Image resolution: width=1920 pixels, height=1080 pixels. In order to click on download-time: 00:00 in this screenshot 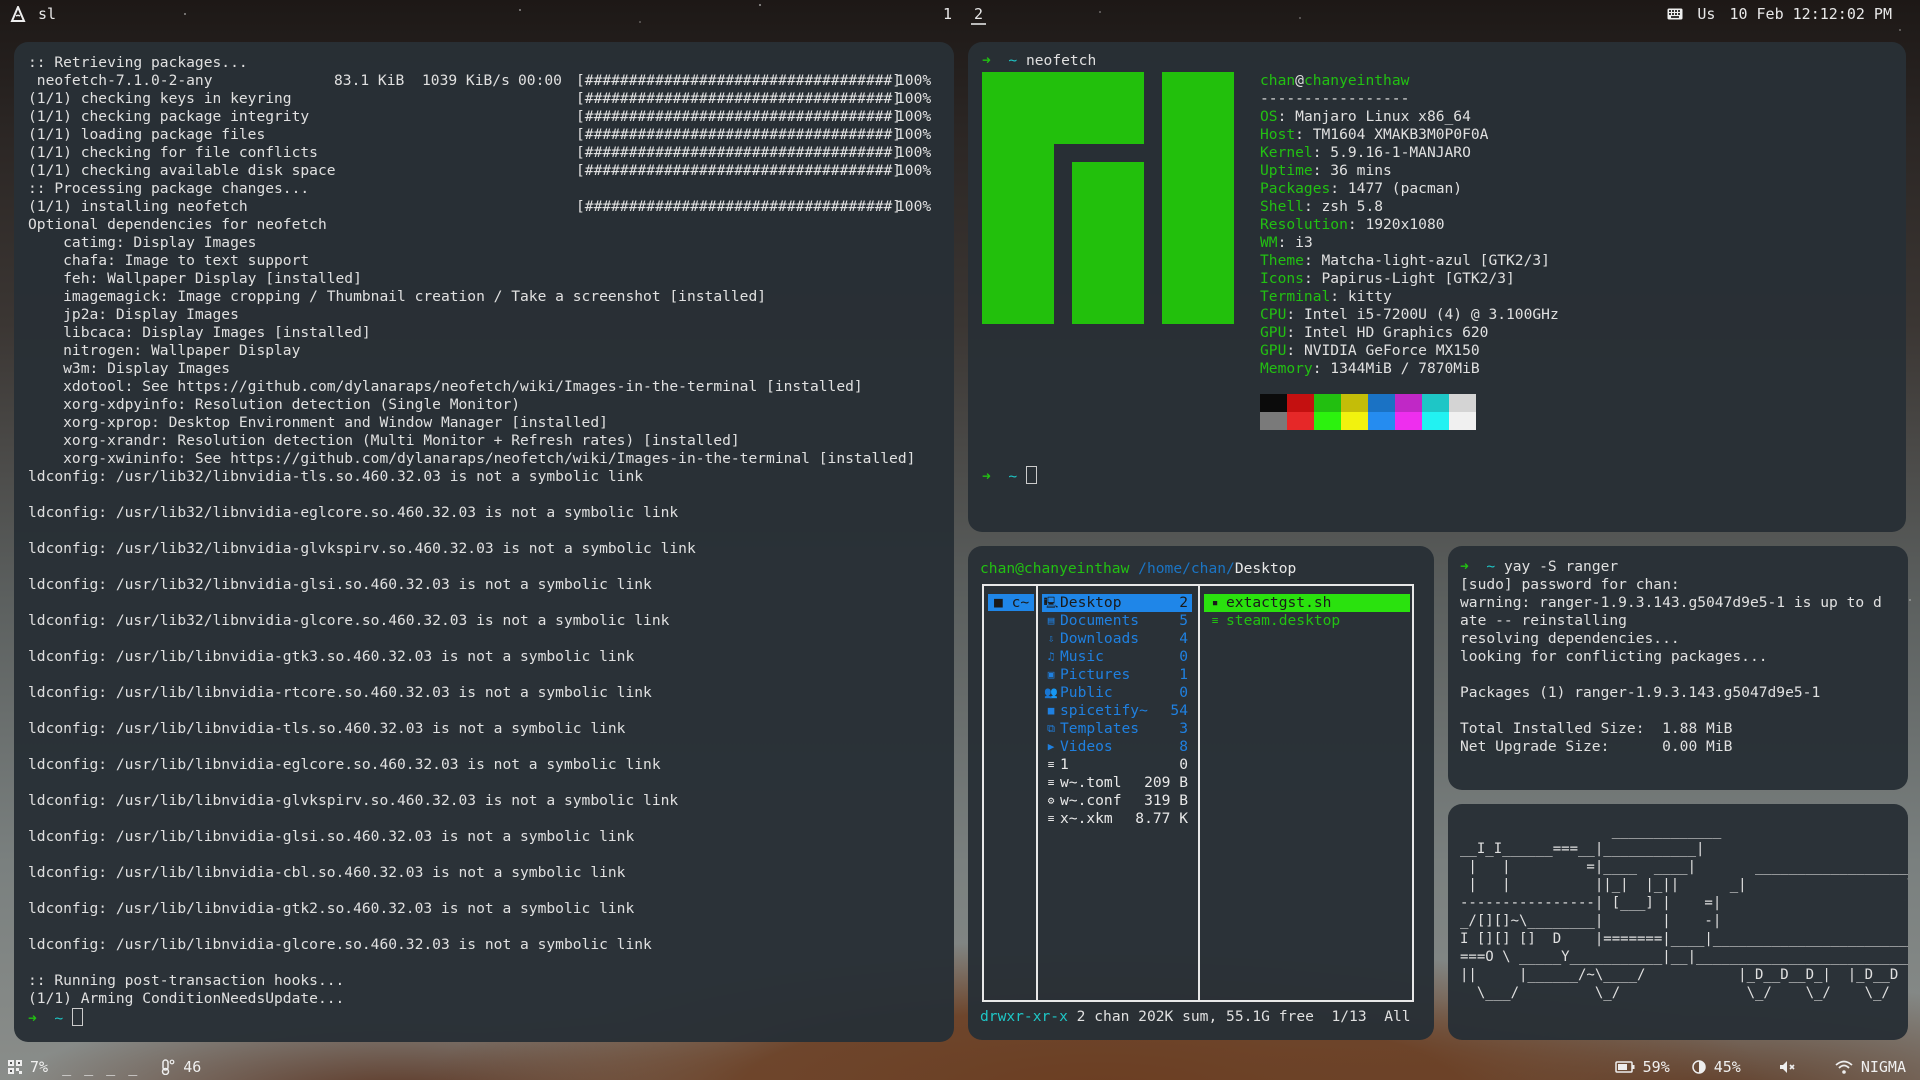, I will do `click(540, 80)`.